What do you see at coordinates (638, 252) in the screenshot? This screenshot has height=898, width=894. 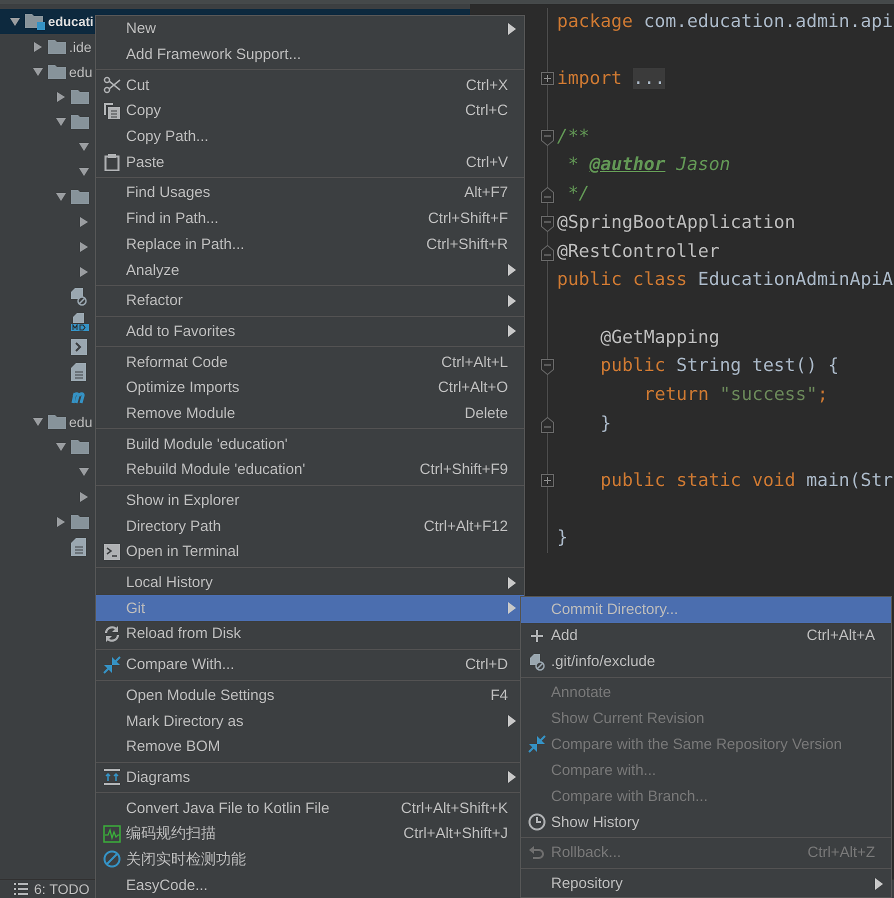 I see `code-line: @RestController` at bounding box center [638, 252].